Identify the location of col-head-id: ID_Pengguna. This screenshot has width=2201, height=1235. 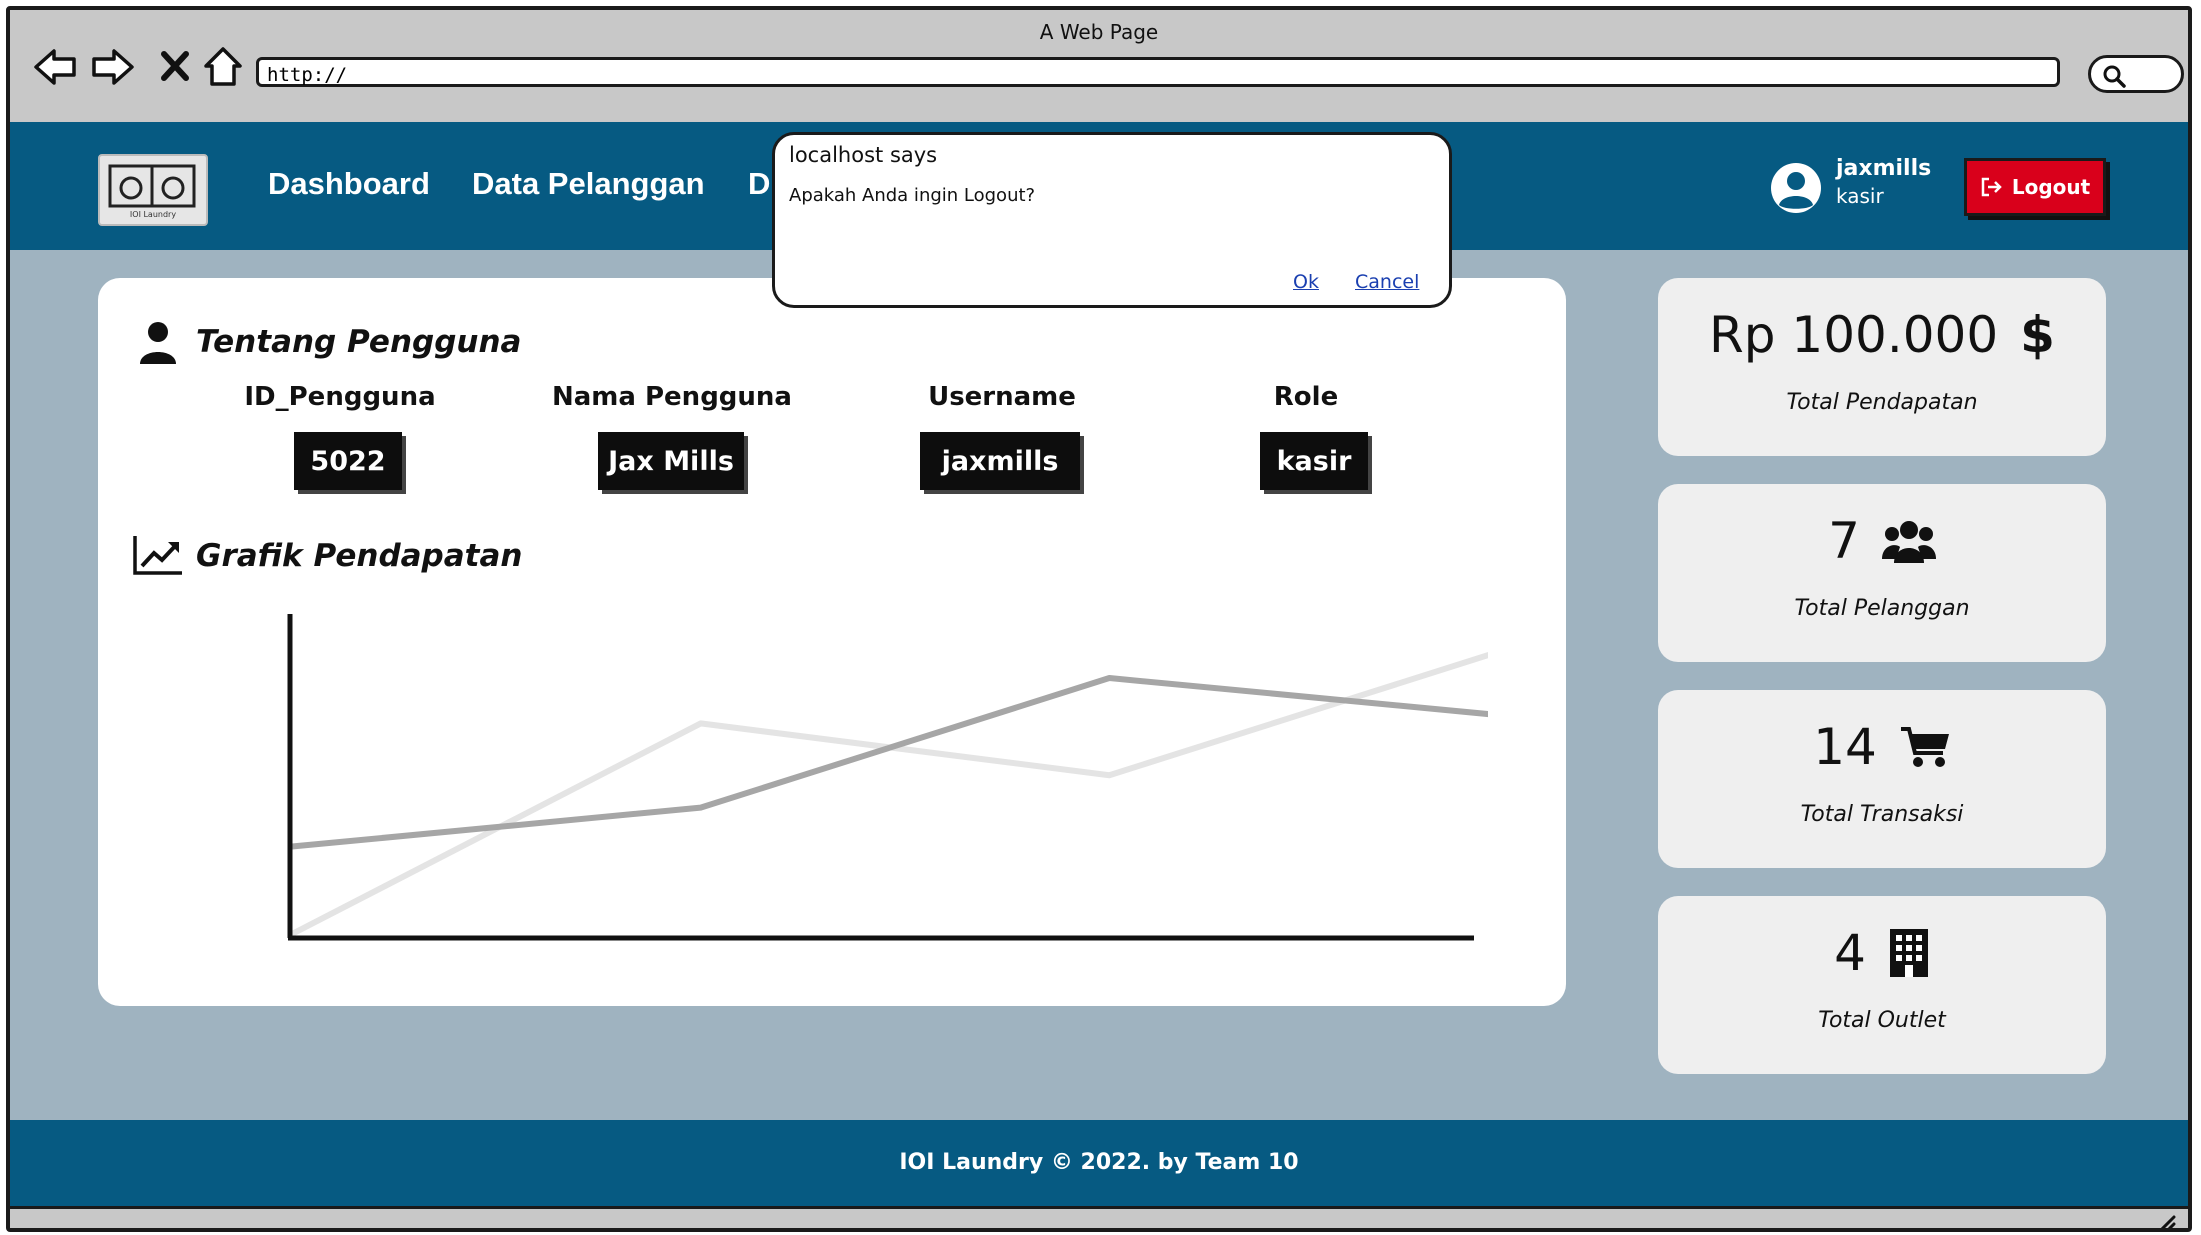
(340, 397).